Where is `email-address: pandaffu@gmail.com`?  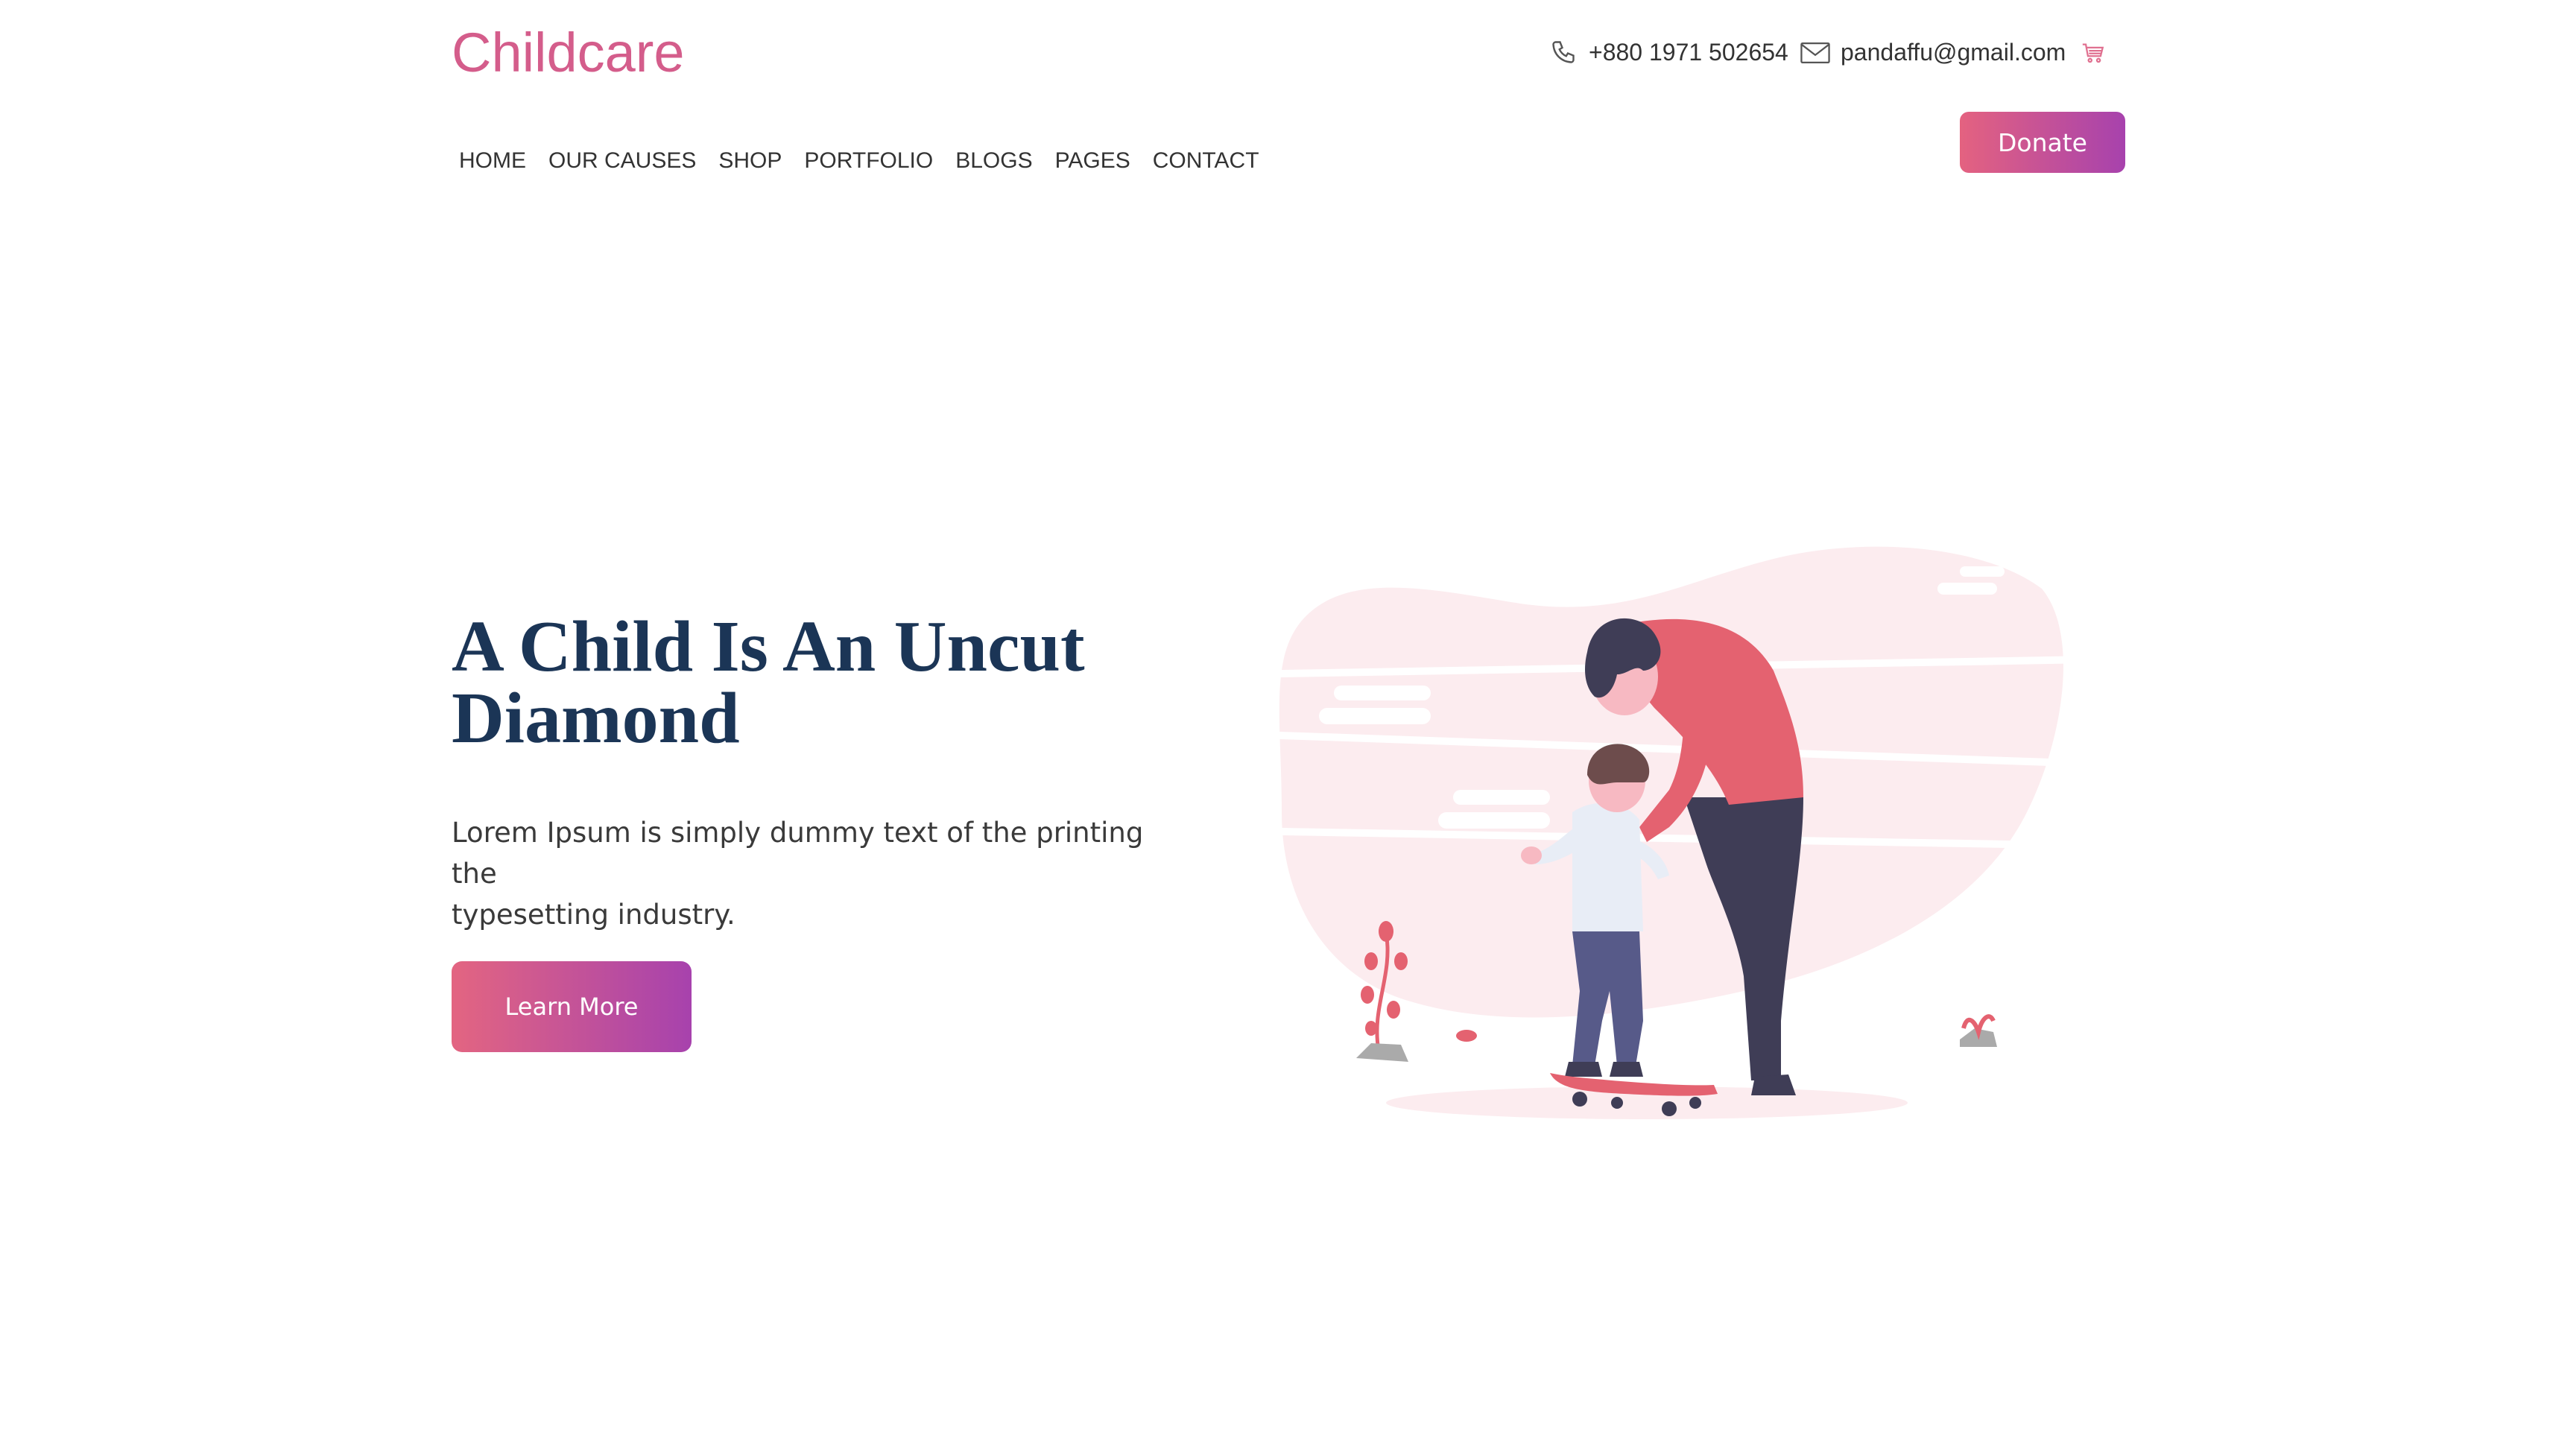 email-address: pandaffu@gmail.com is located at coordinates (1953, 52).